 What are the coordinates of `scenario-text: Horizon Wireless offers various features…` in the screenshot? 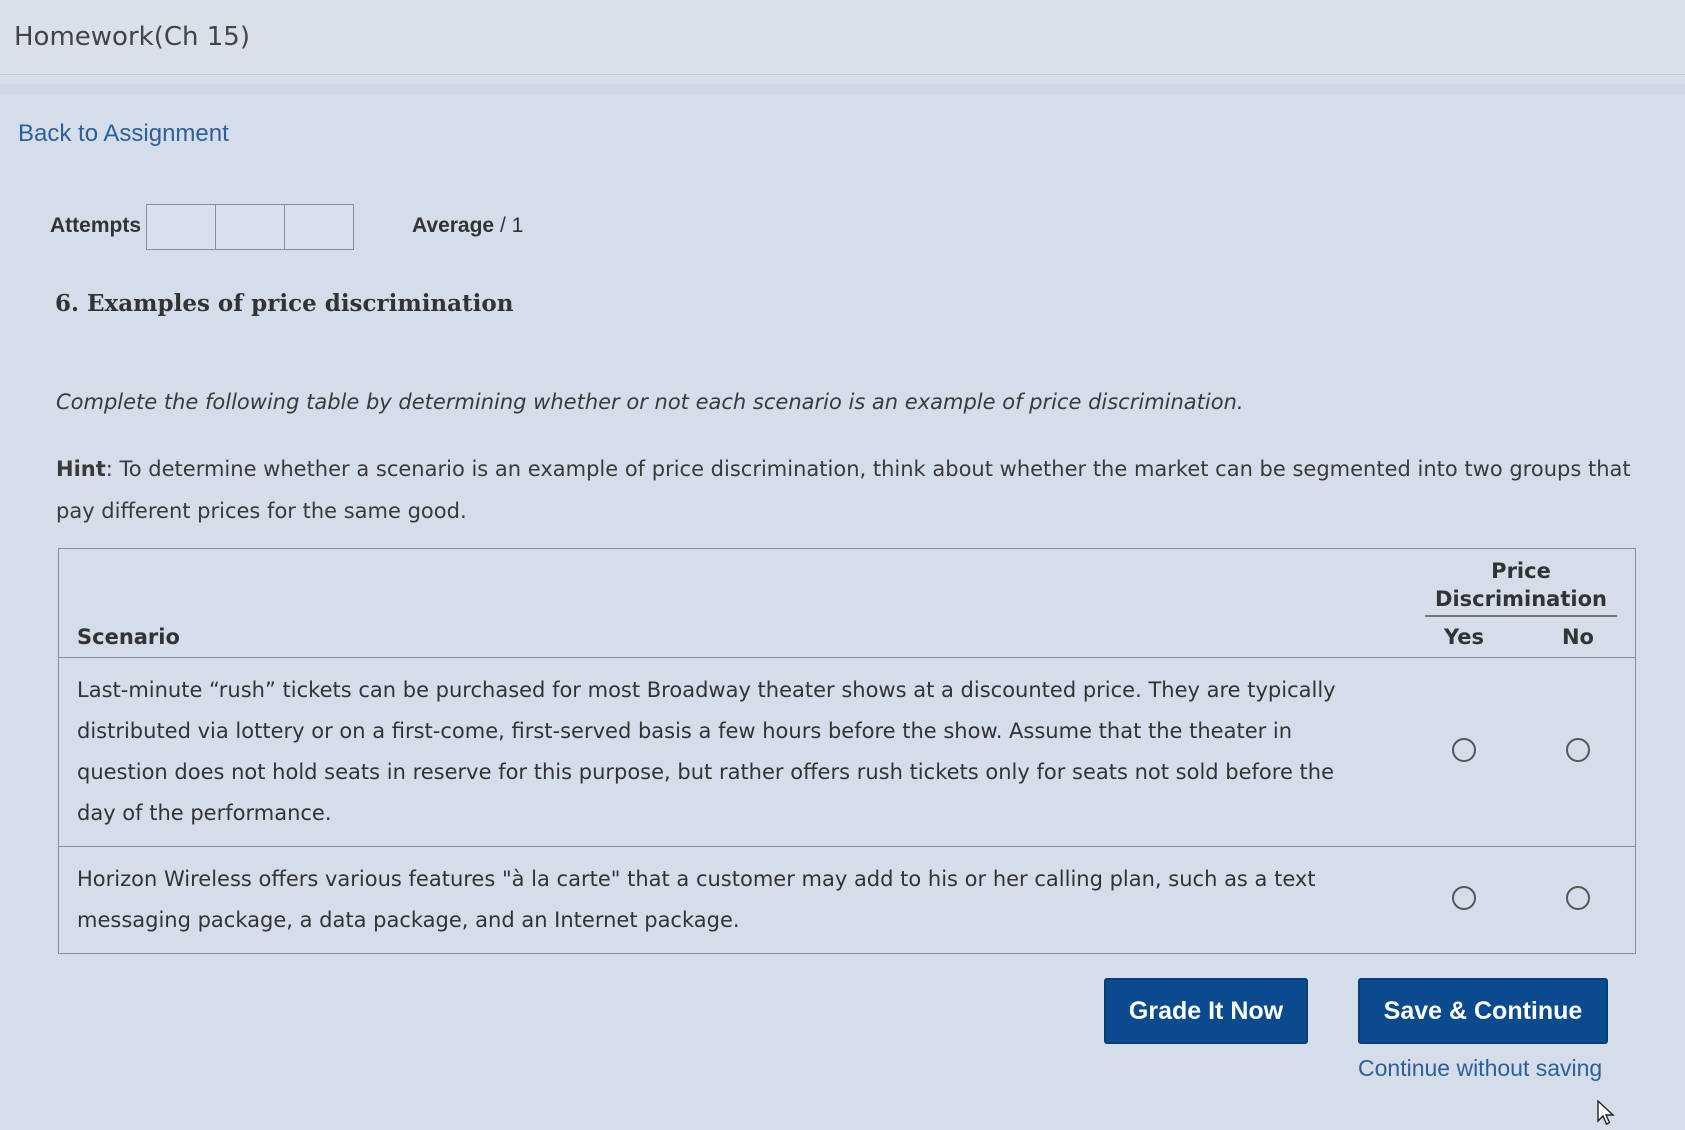 It's located at (732, 900).